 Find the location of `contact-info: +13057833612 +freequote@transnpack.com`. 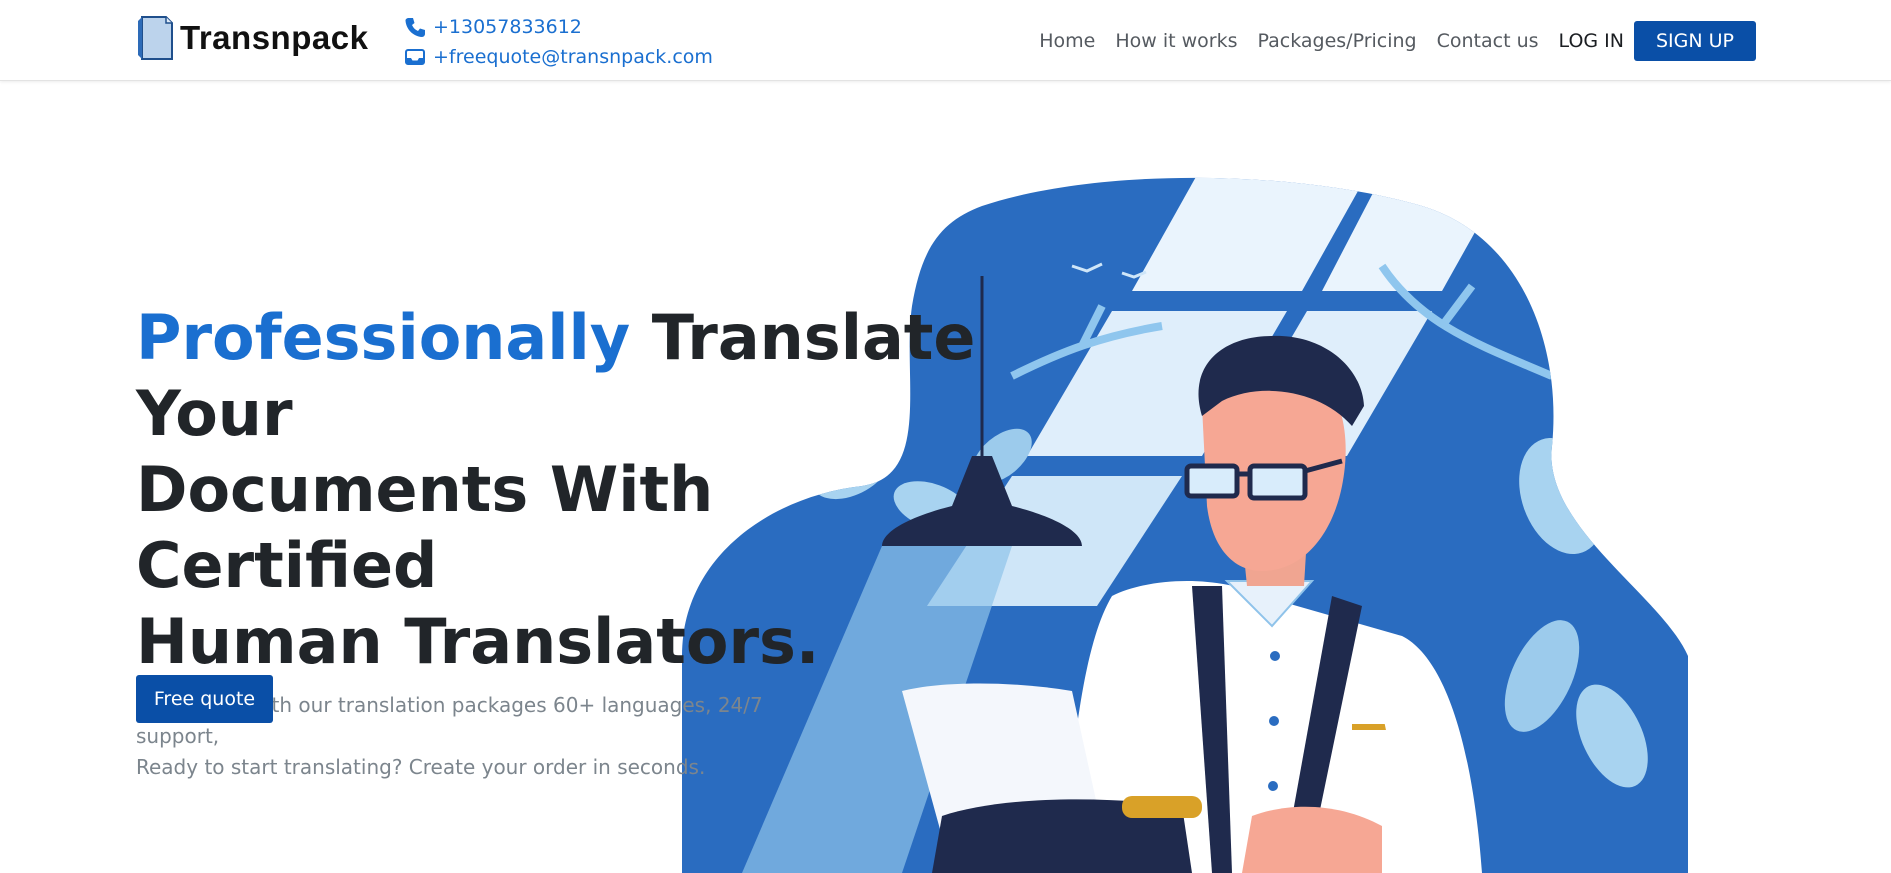

contact-info: +13057833612 +freequote@transnpack.com is located at coordinates (559, 42).